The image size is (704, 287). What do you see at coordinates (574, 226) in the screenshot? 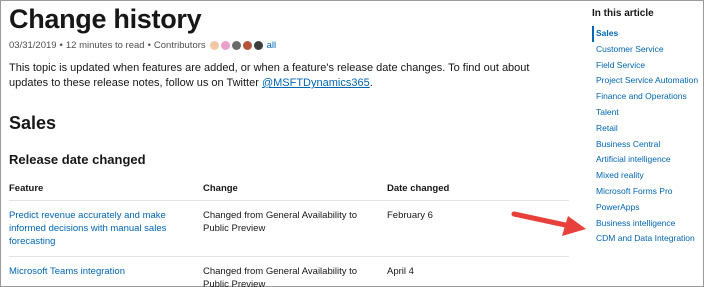
I see `arrow-head` at bounding box center [574, 226].